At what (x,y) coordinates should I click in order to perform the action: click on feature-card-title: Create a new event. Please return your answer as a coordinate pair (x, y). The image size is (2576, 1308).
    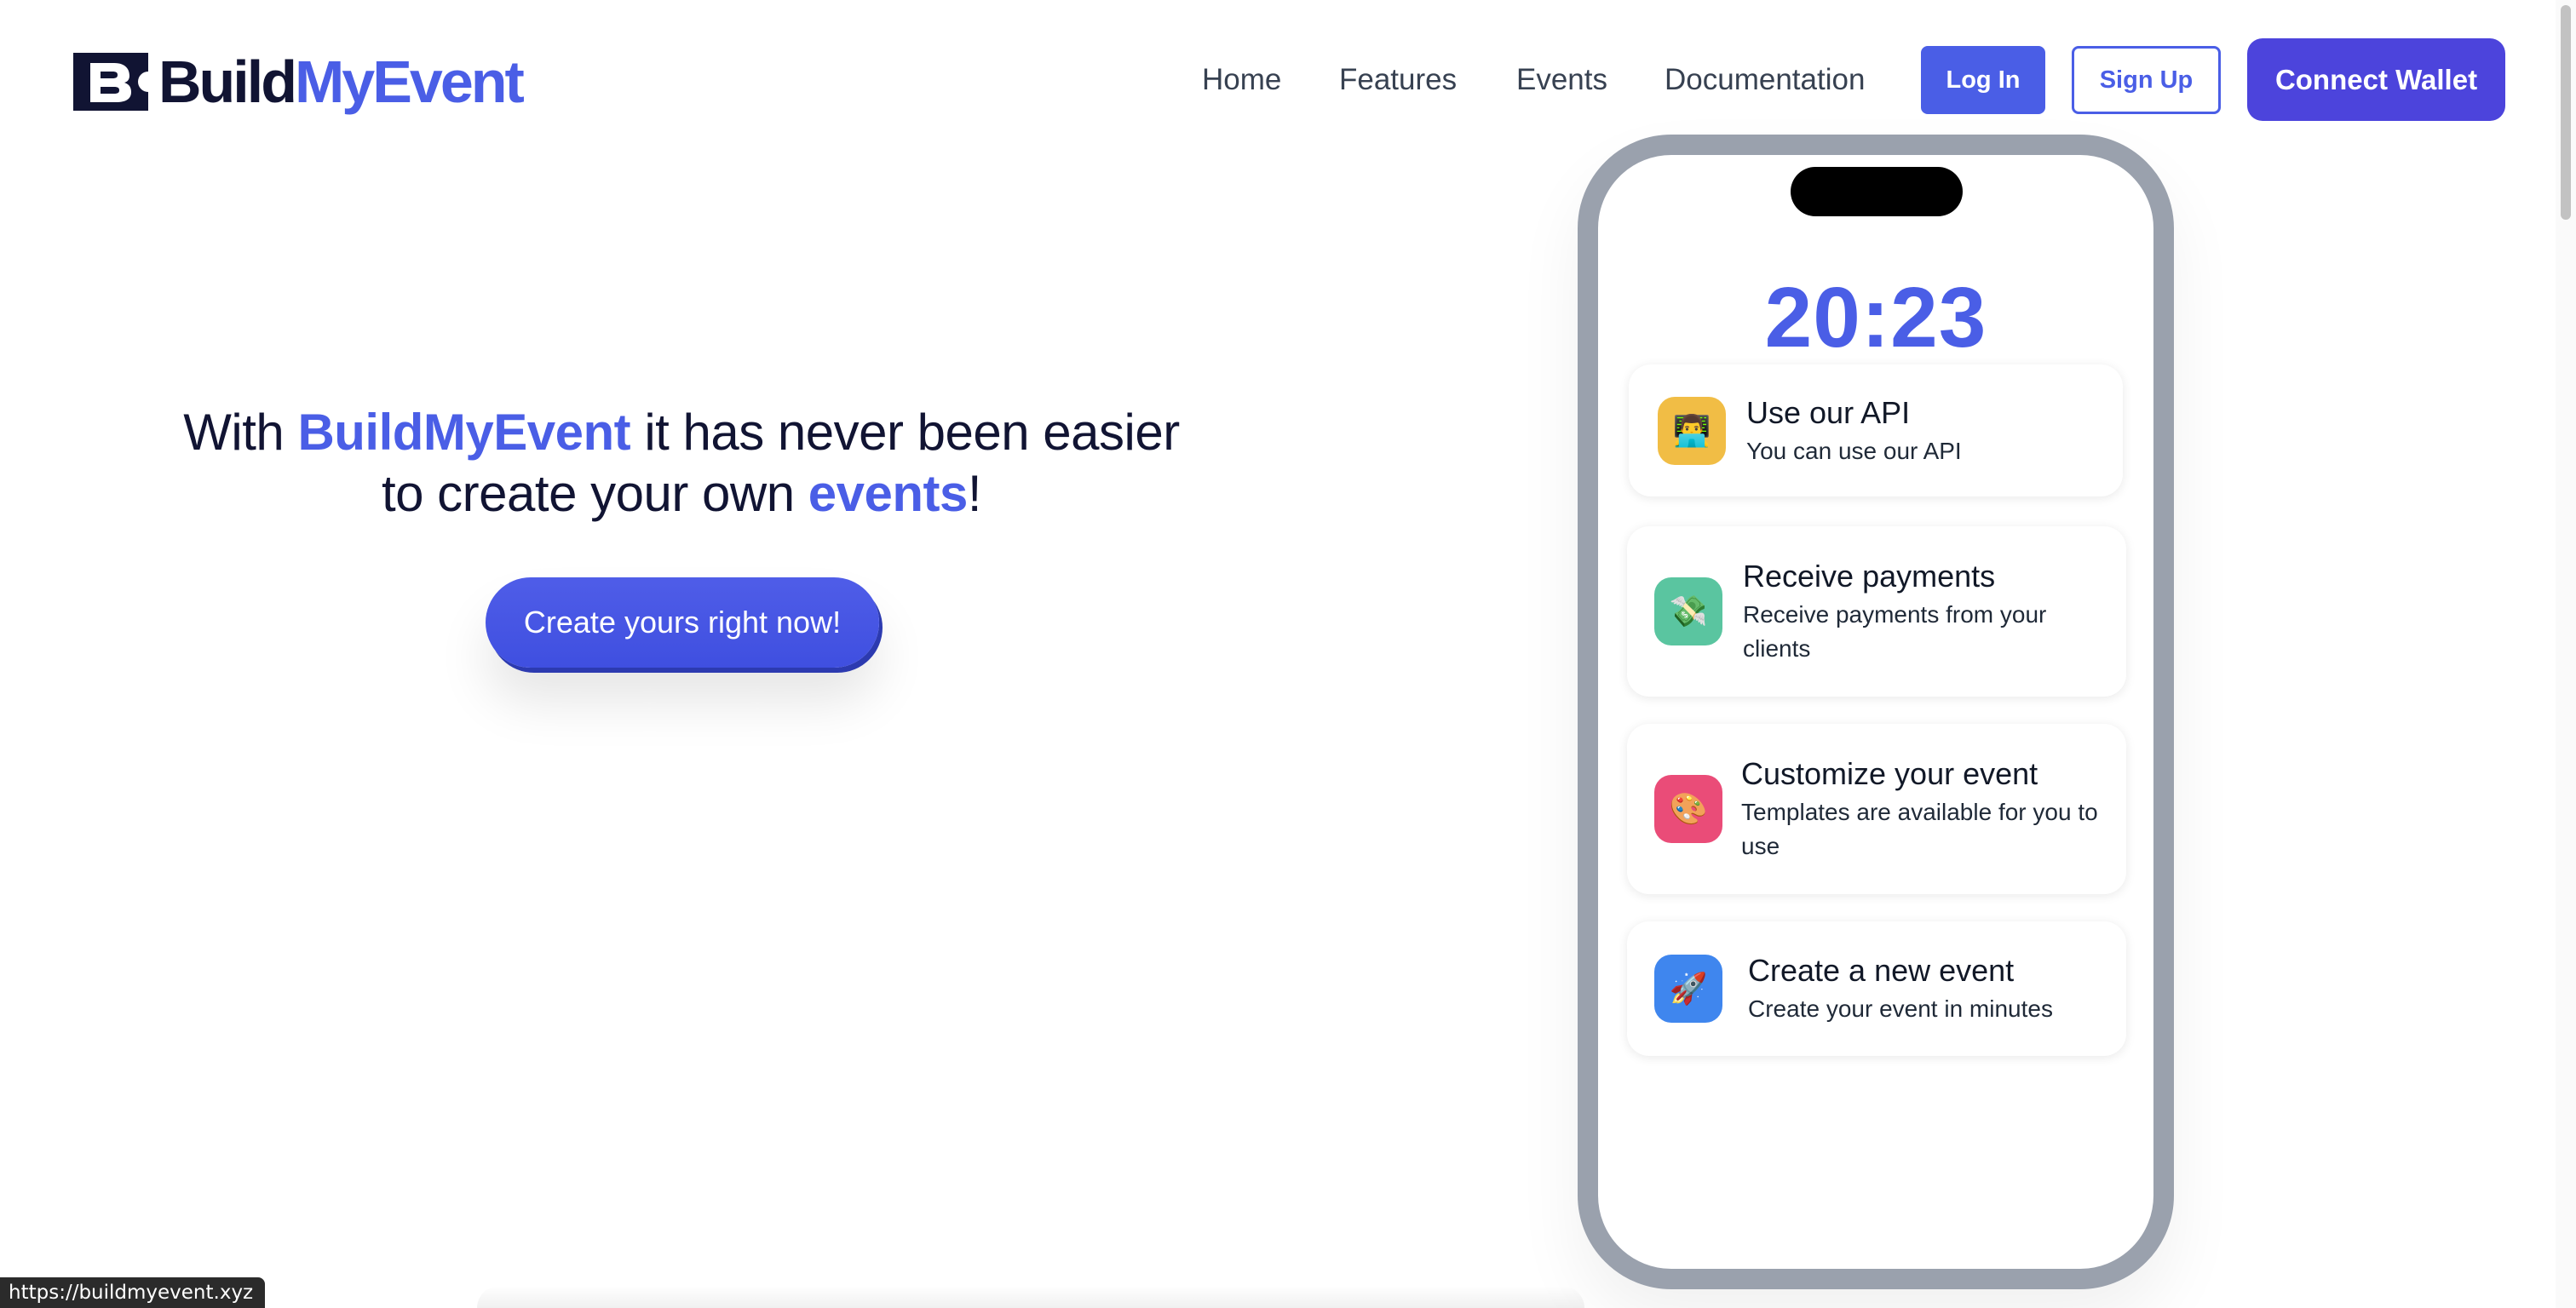
    Looking at the image, I should click on (1882, 970).